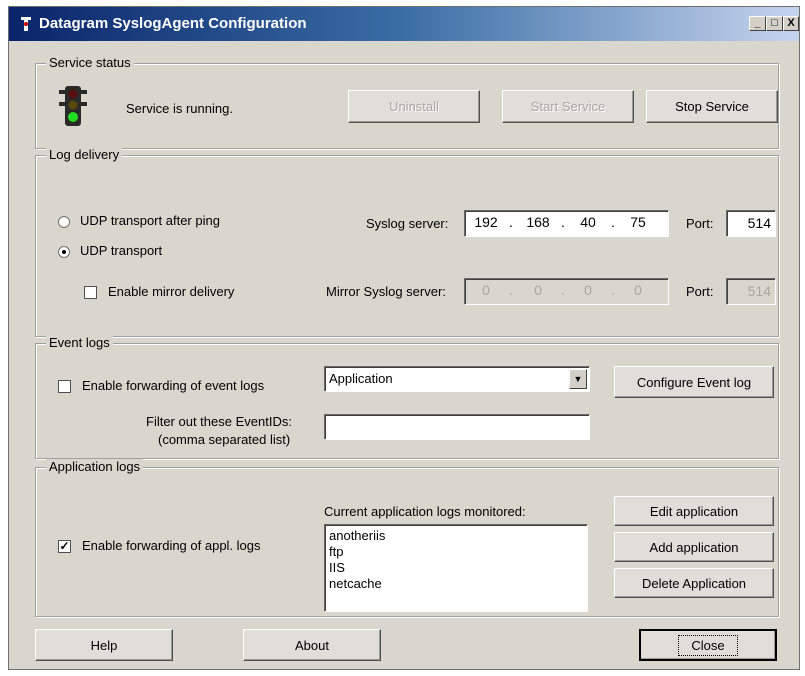 The width and height of the screenshot is (805, 676). Describe the element at coordinates (588, 290) in the screenshot. I see `mirror-ip-octet-3: 0` at that location.